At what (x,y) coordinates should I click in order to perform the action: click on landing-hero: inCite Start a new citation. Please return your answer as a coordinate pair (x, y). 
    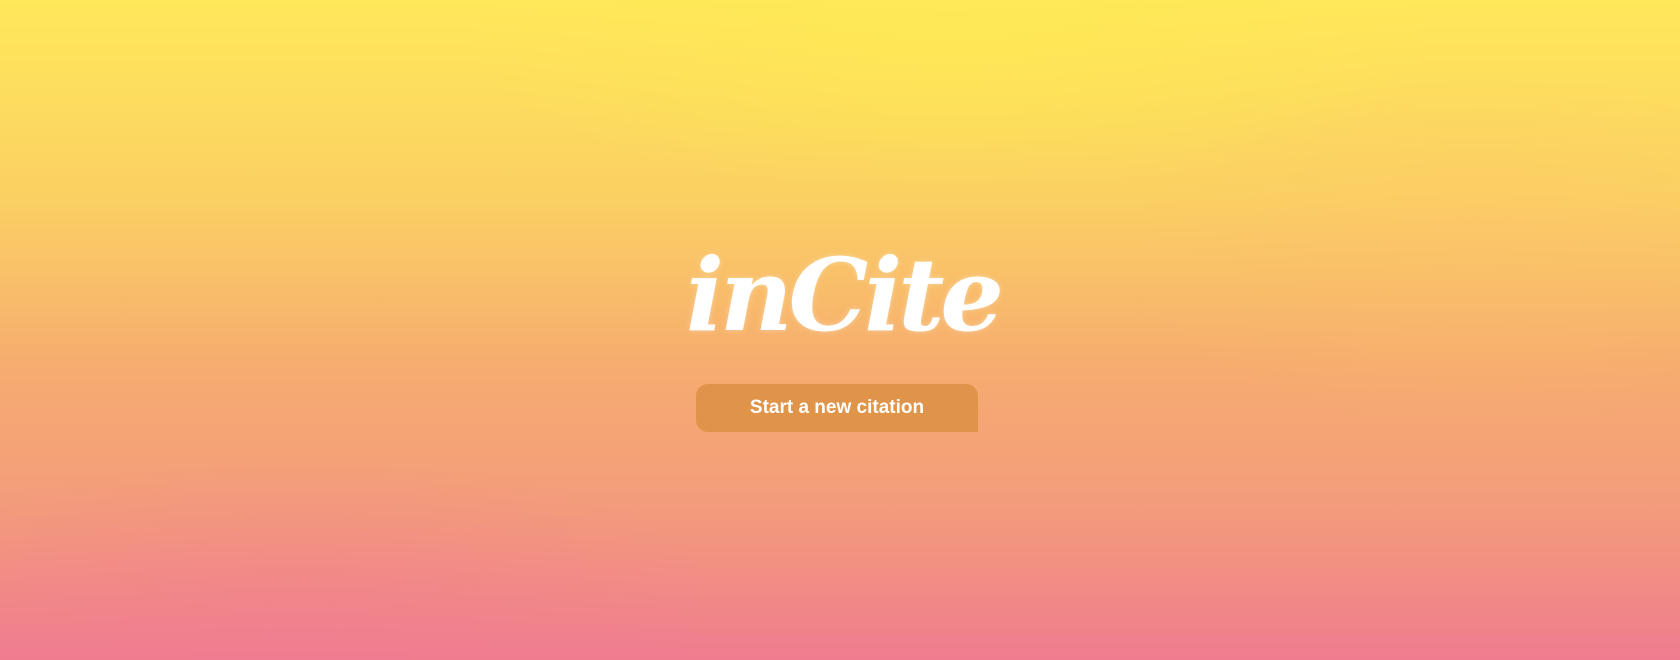
    Looking at the image, I should click on (844, 338).